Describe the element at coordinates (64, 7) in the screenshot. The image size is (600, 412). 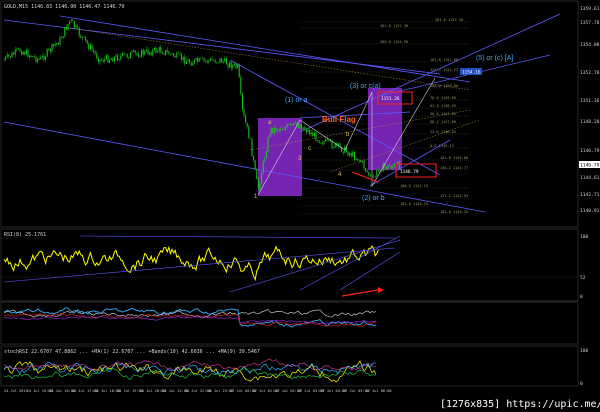
I see `main-panel-header: GOLD,M15 1146.83 1146.90 1146.47 1146.79` at that location.